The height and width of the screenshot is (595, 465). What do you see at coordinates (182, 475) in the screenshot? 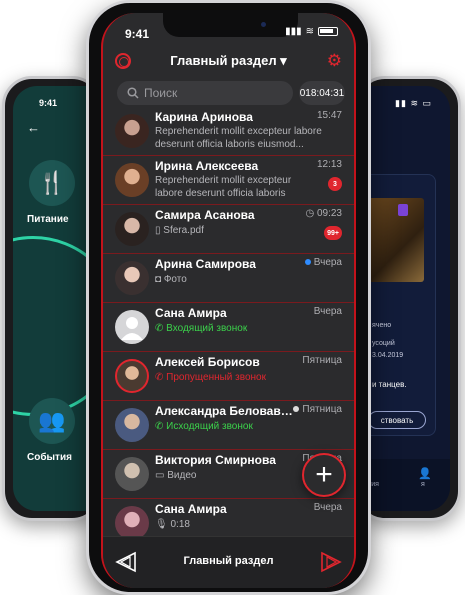
I see `chat-preview-text: Видео` at bounding box center [182, 475].